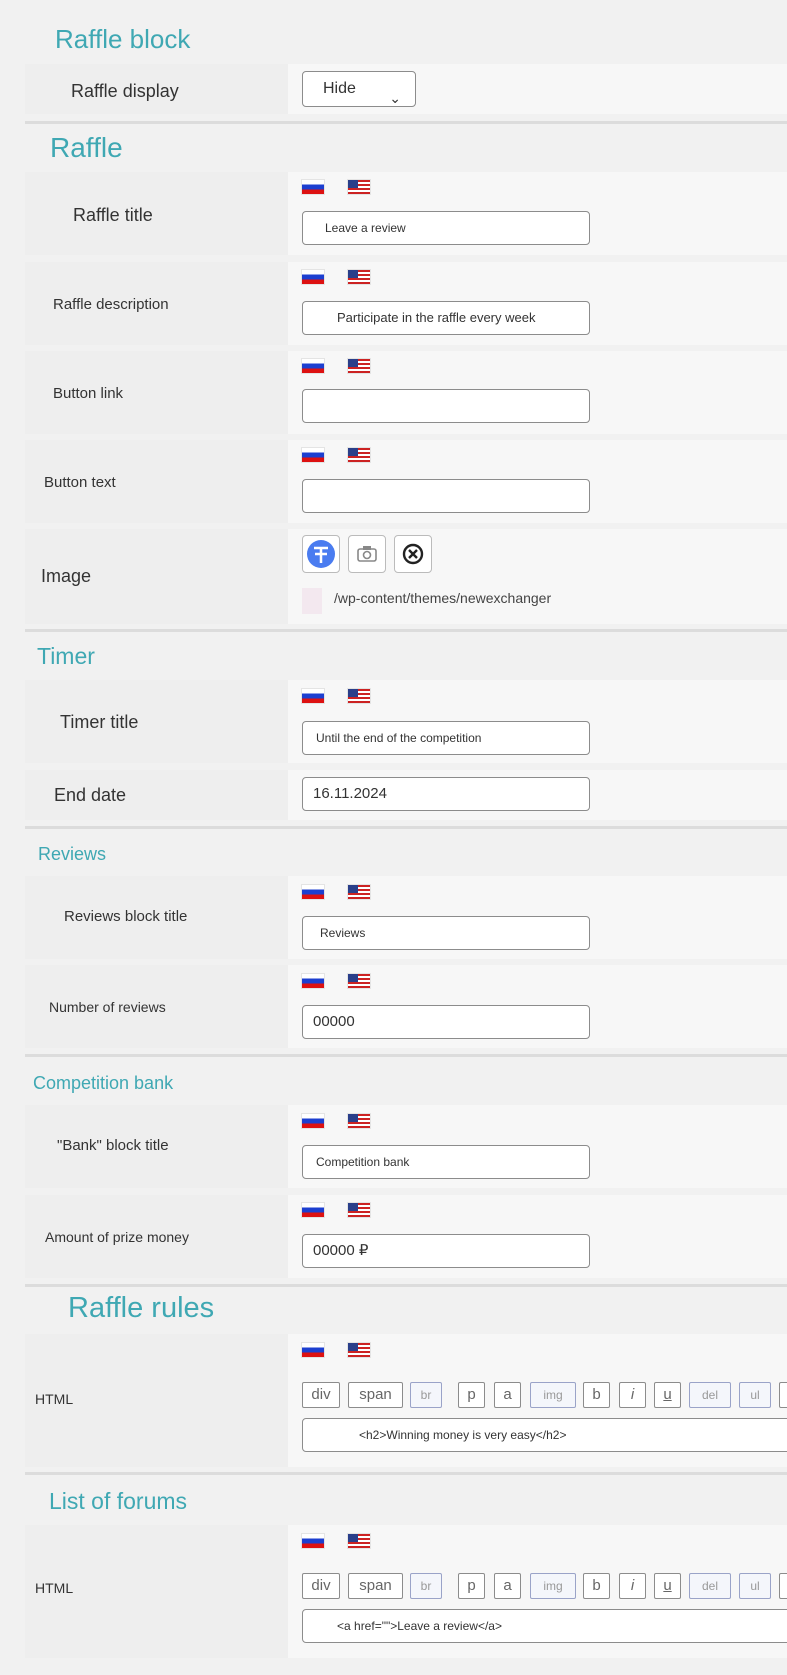 The image size is (787, 1675). I want to click on section-title-competition-bank: Competition bank, so click(103, 1083).